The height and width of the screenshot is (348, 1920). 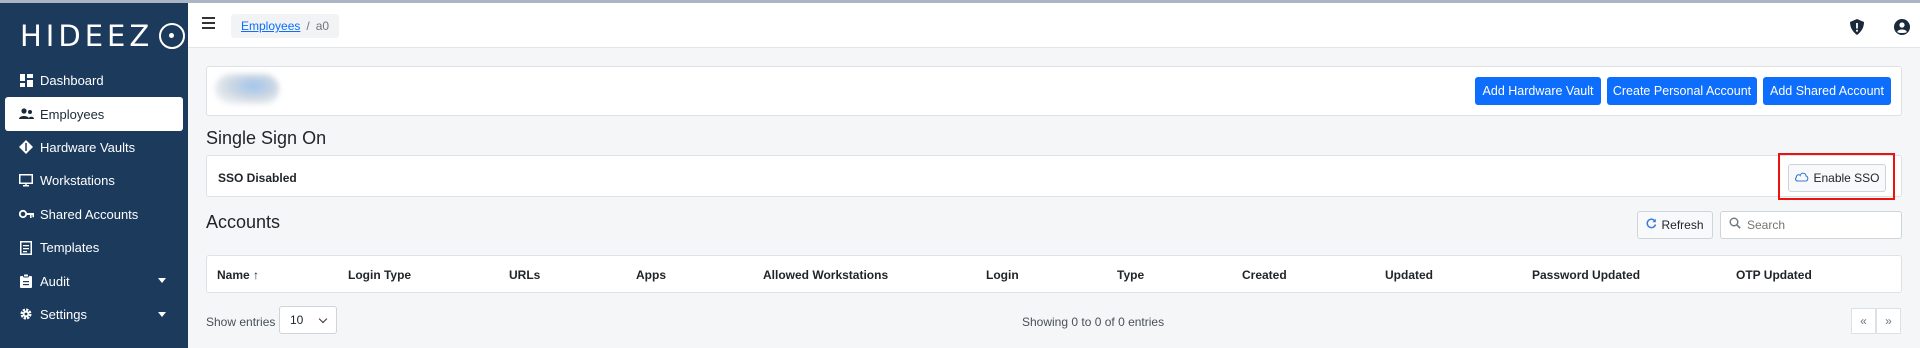 I want to click on sso-card, so click(x=1054, y=176).